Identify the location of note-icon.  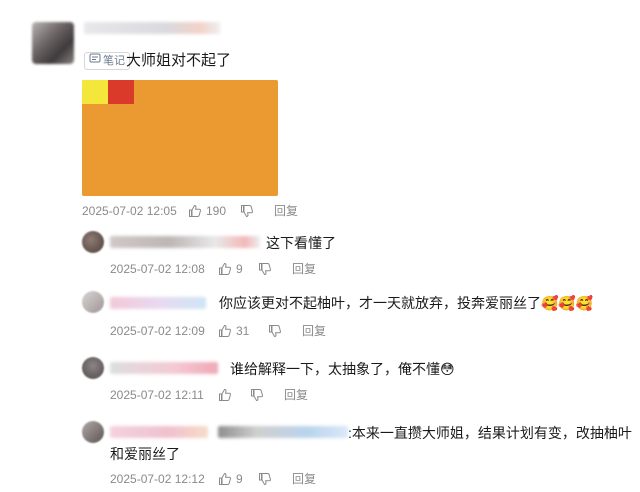
(95, 61).